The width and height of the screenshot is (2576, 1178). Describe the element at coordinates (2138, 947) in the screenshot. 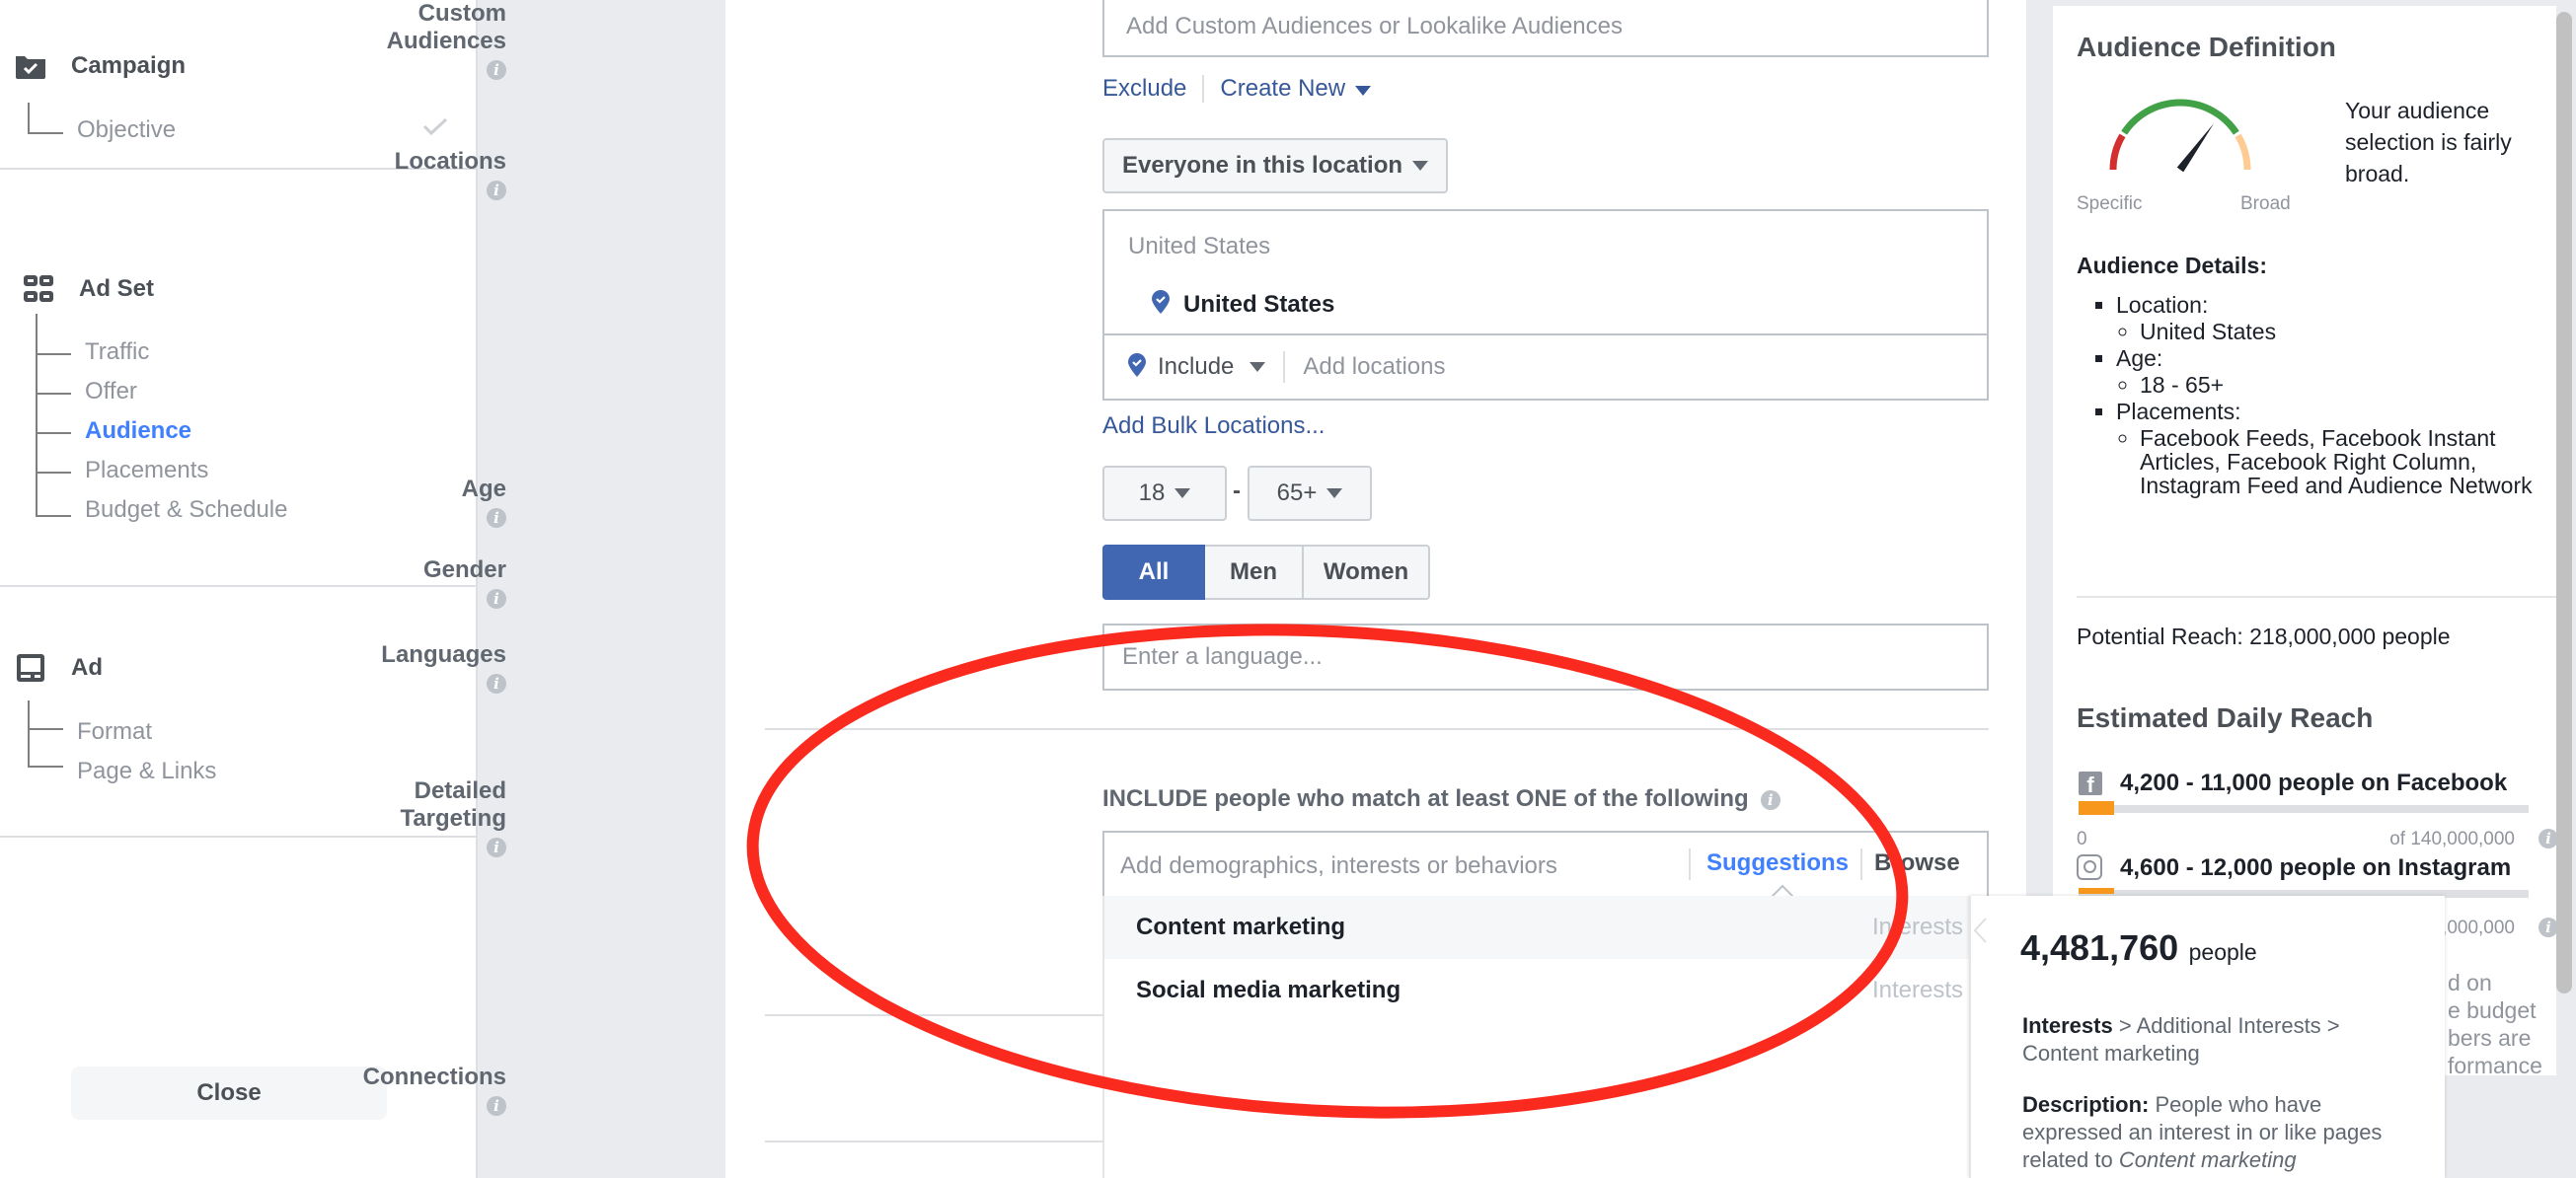

I see `interest-audience-size: 4,481,760 people` at that location.